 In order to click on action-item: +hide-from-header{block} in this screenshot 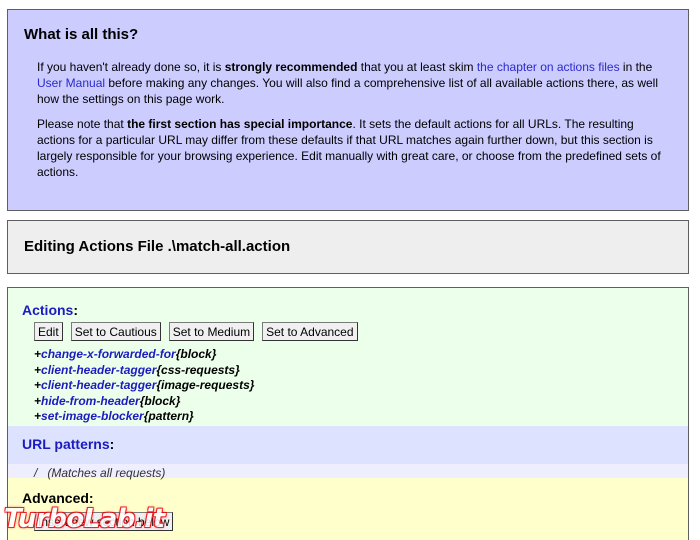, I will do `click(361, 402)`.